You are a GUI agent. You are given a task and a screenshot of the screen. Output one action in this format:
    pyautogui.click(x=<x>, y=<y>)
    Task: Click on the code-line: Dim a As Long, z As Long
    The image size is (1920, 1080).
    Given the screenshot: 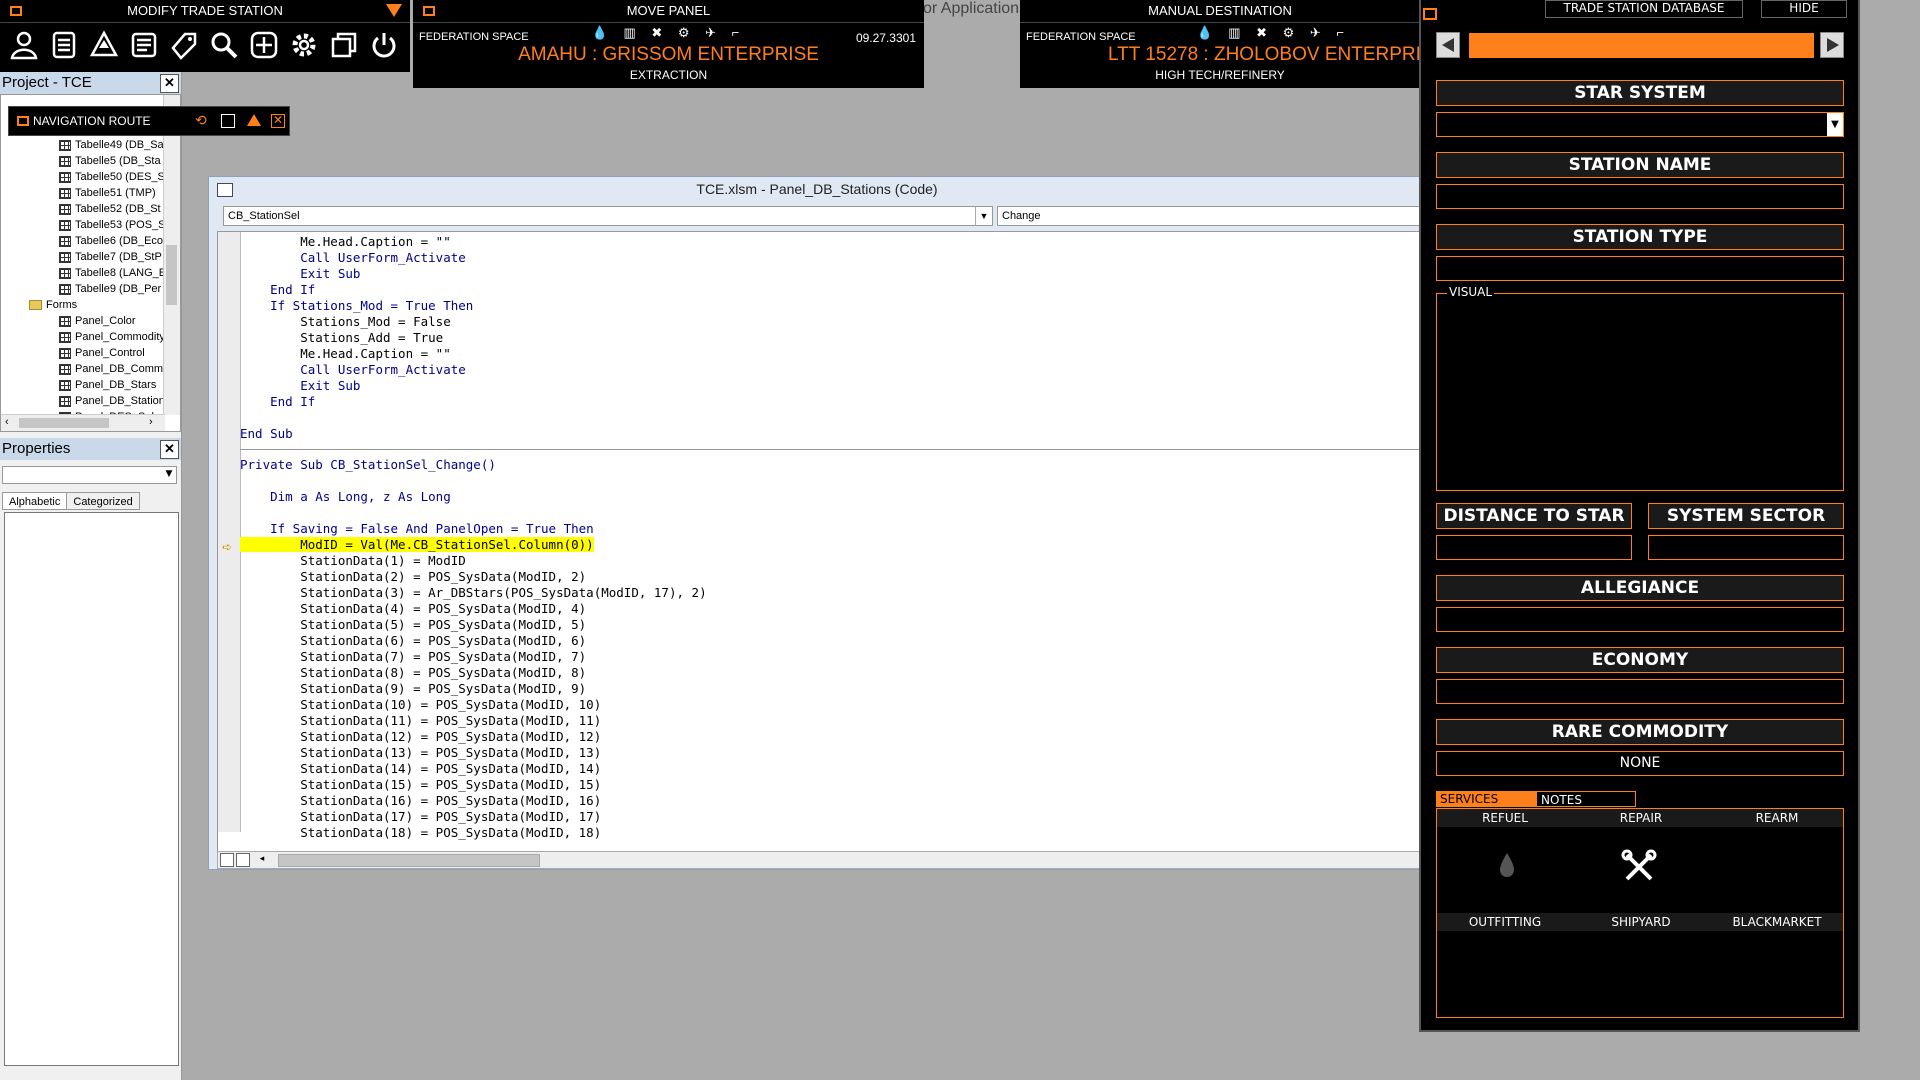 What is the action you would take?
    pyautogui.click(x=834, y=497)
    